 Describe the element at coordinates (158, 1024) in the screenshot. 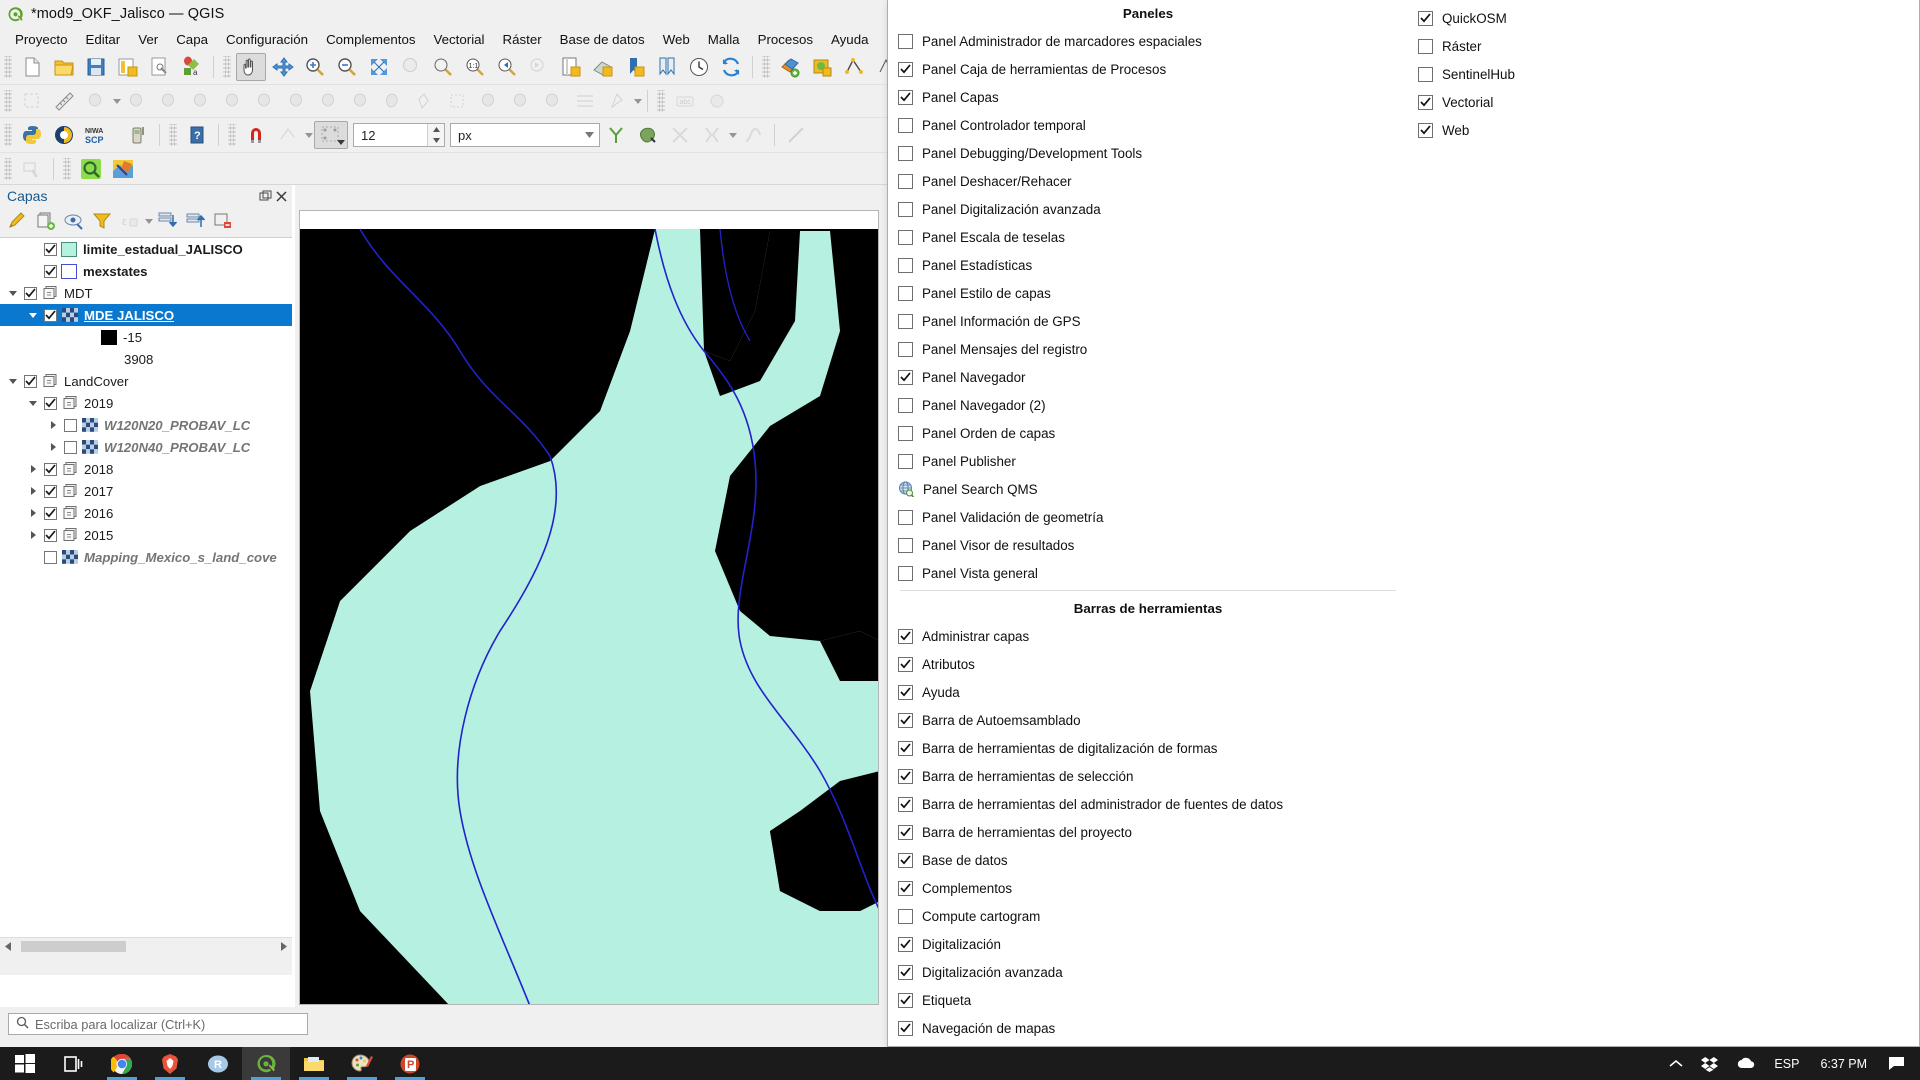

I see `locator-search-input: Escriba para localizar (Ctrl+K)` at that location.